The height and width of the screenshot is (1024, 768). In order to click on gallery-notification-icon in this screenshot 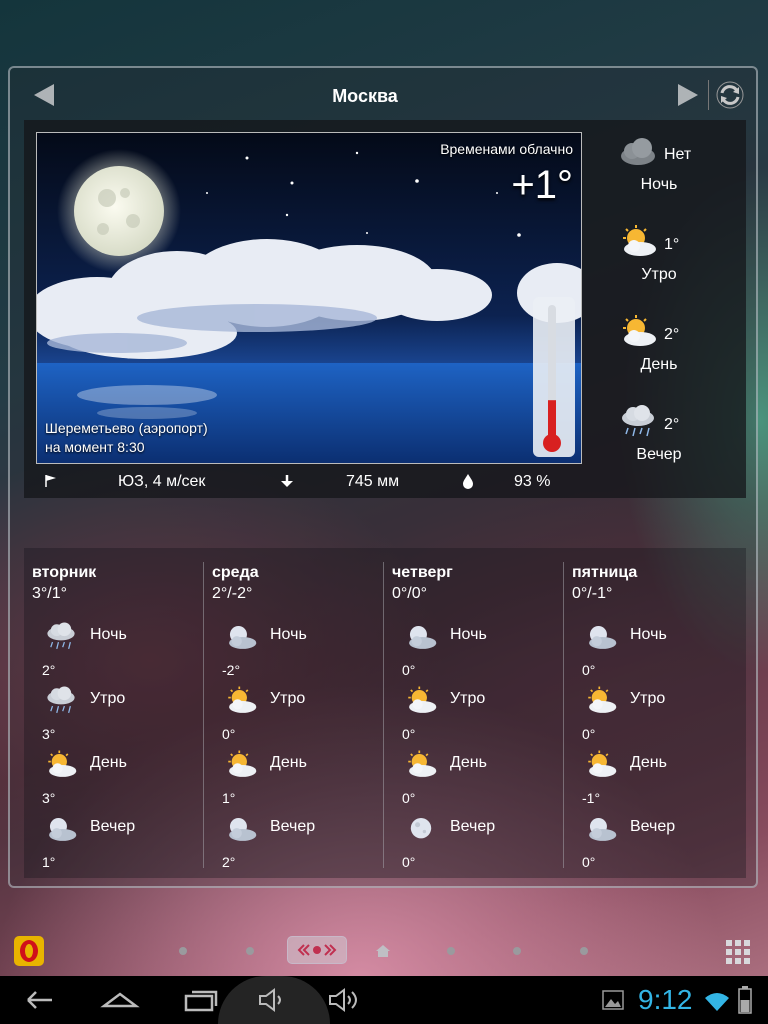, I will do `click(613, 1000)`.